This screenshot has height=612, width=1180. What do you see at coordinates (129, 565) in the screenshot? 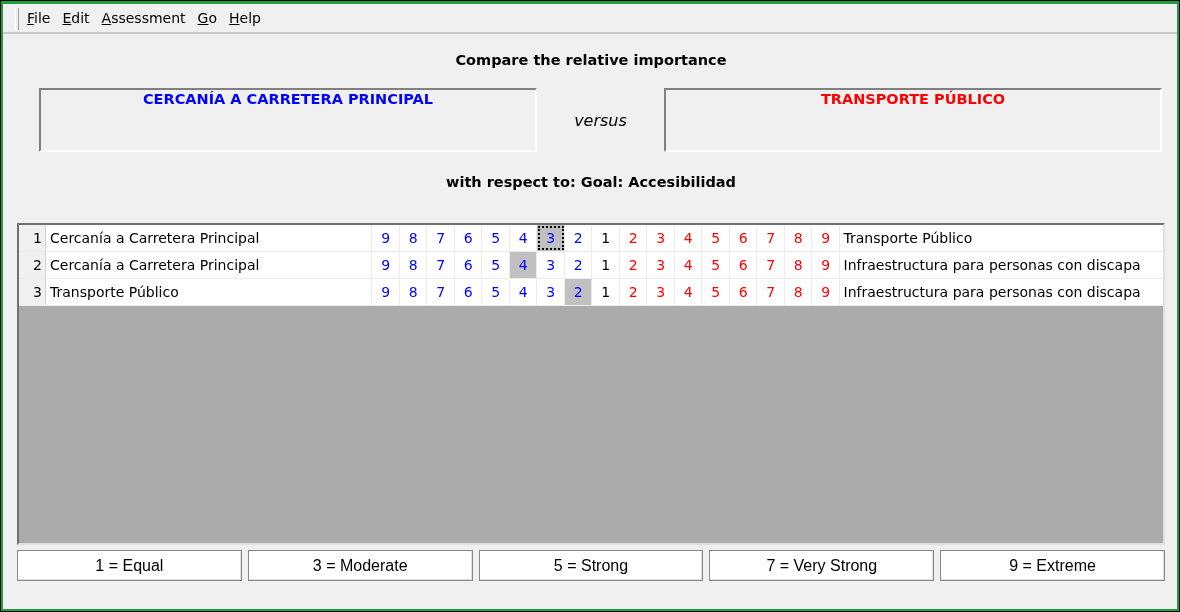
I see `scale-legend-button: 1 = Equal` at bounding box center [129, 565].